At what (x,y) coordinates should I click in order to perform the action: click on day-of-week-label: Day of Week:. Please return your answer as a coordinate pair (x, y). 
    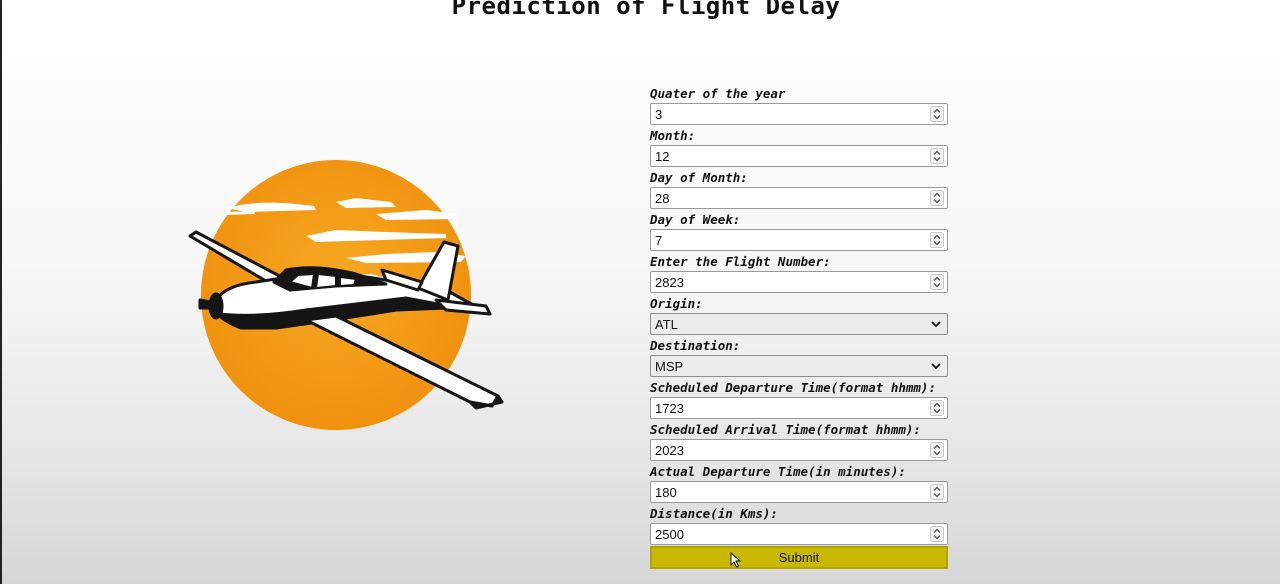
    Looking at the image, I should click on (695, 219).